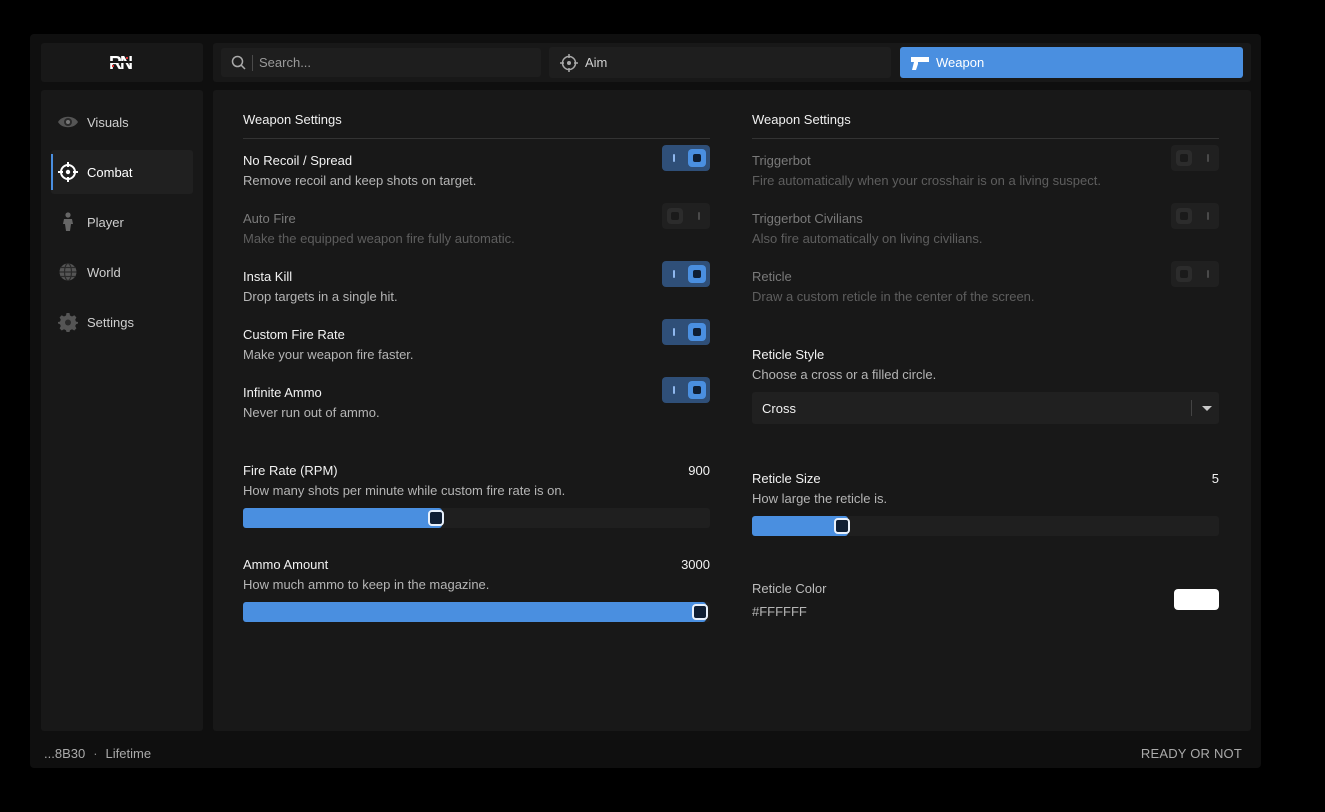 The image size is (1325, 812). I want to click on game-name: READY OR NOT, so click(1191, 753).